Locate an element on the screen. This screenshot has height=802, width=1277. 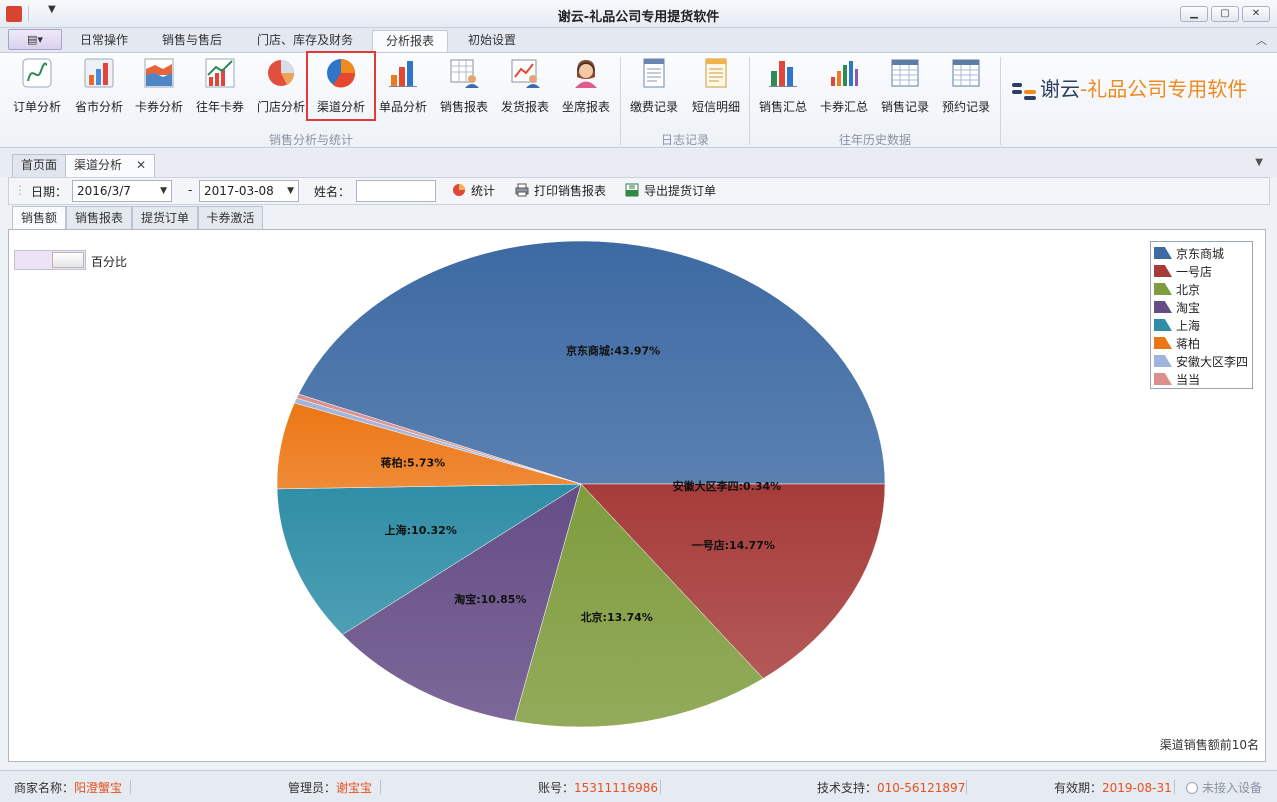
item-analysis-button: 单品分析 is located at coordinates (403, 87).